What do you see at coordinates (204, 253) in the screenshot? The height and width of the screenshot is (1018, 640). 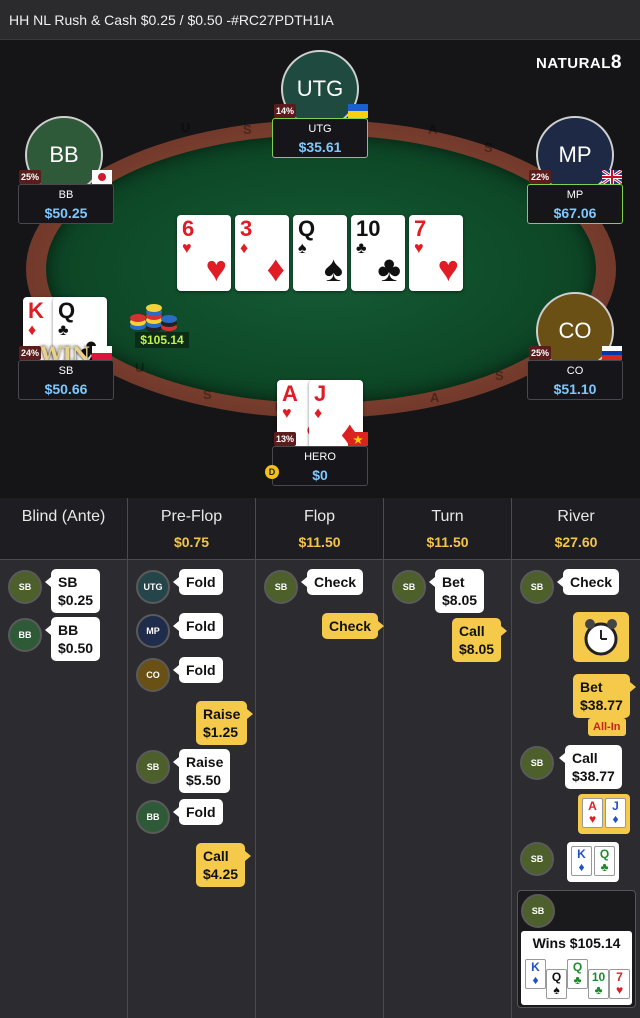 I see `board-card: 6 ♥ ♥` at bounding box center [204, 253].